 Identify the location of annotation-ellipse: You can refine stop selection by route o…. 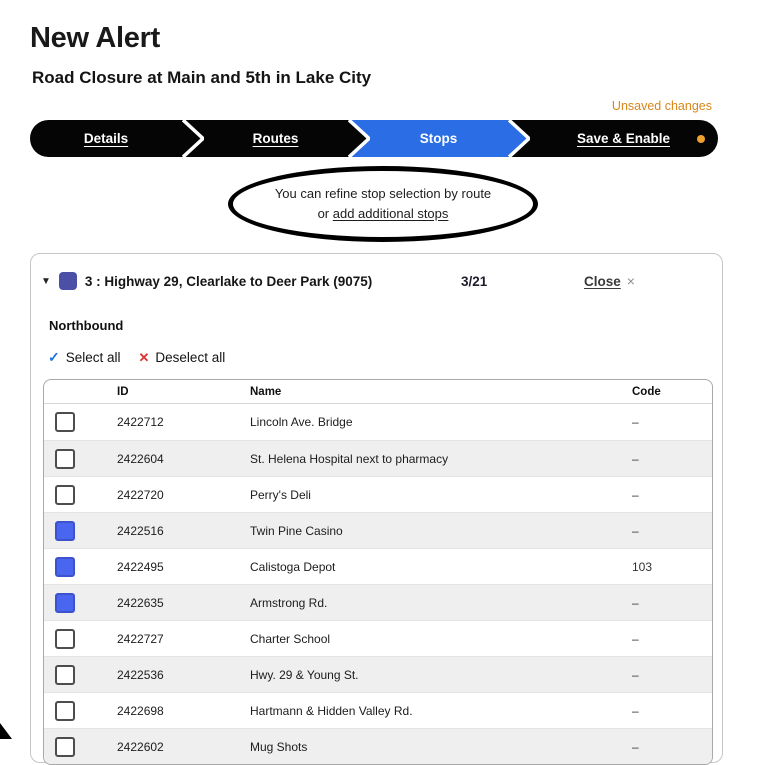
(383, 204).